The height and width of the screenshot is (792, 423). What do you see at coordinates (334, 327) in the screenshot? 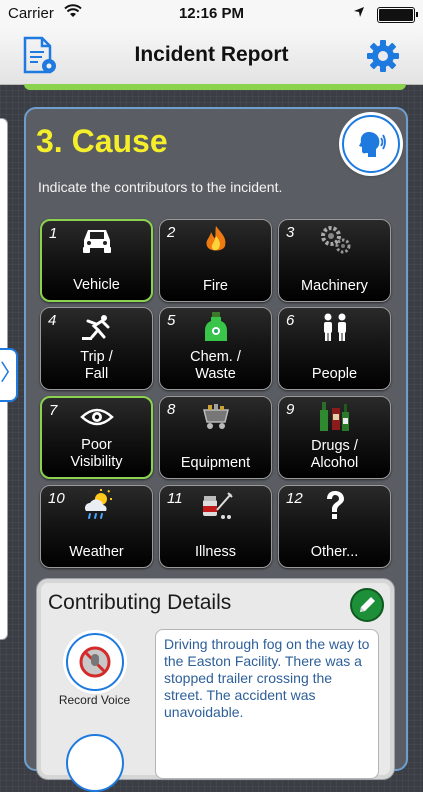
I see `people-icon` at bounding box center [334, 327].